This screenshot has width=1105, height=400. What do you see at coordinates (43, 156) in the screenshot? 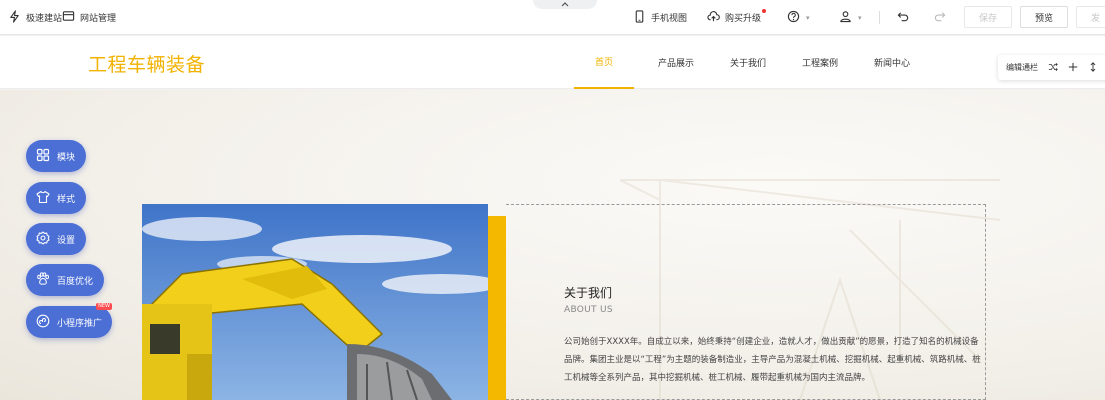
I see `grid-icon` at bounding box center [43, 156].